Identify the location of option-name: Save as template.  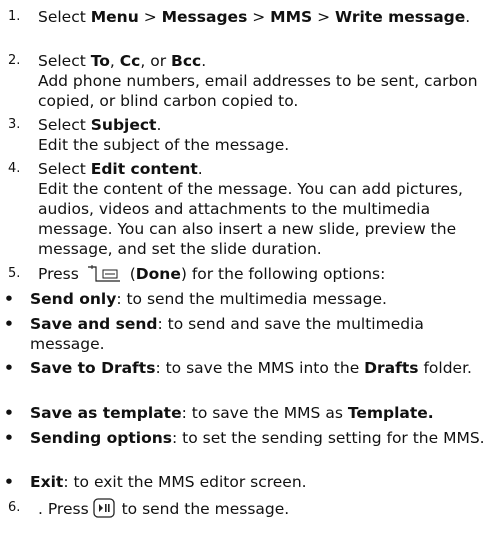
(106, 413).